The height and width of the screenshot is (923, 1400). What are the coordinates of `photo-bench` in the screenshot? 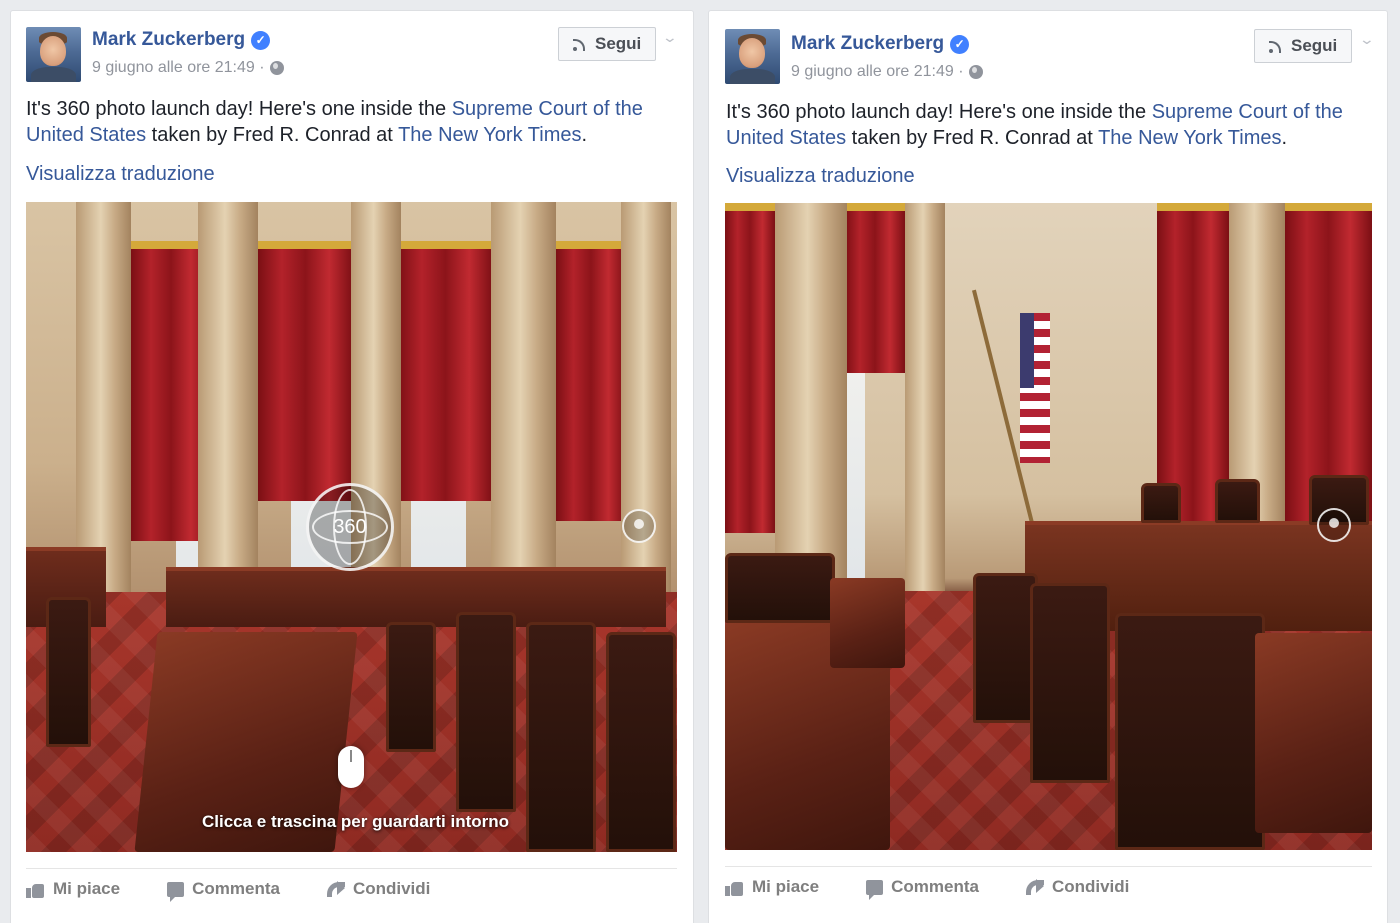 It's located at (416, 597).